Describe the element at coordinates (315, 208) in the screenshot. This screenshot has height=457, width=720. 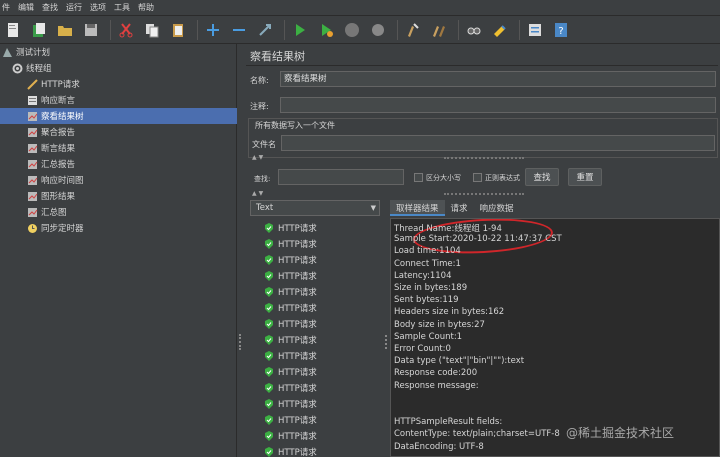
I see `renderer-select: Text ▼` at that location.